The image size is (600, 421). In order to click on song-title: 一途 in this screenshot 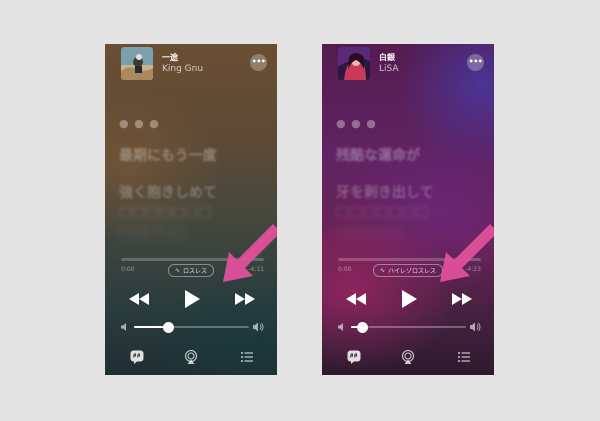, I will do `click(170, 57)`.